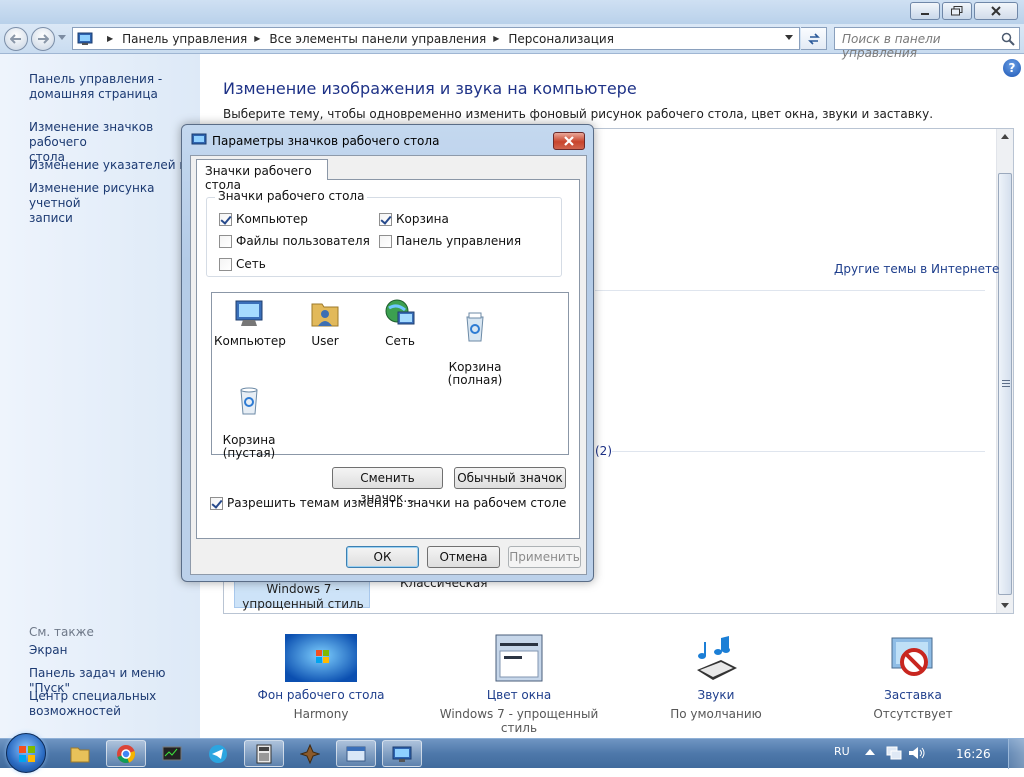 This screenshot has width=1024, height=777. I want to click on minimize-button, so click(925, 11).